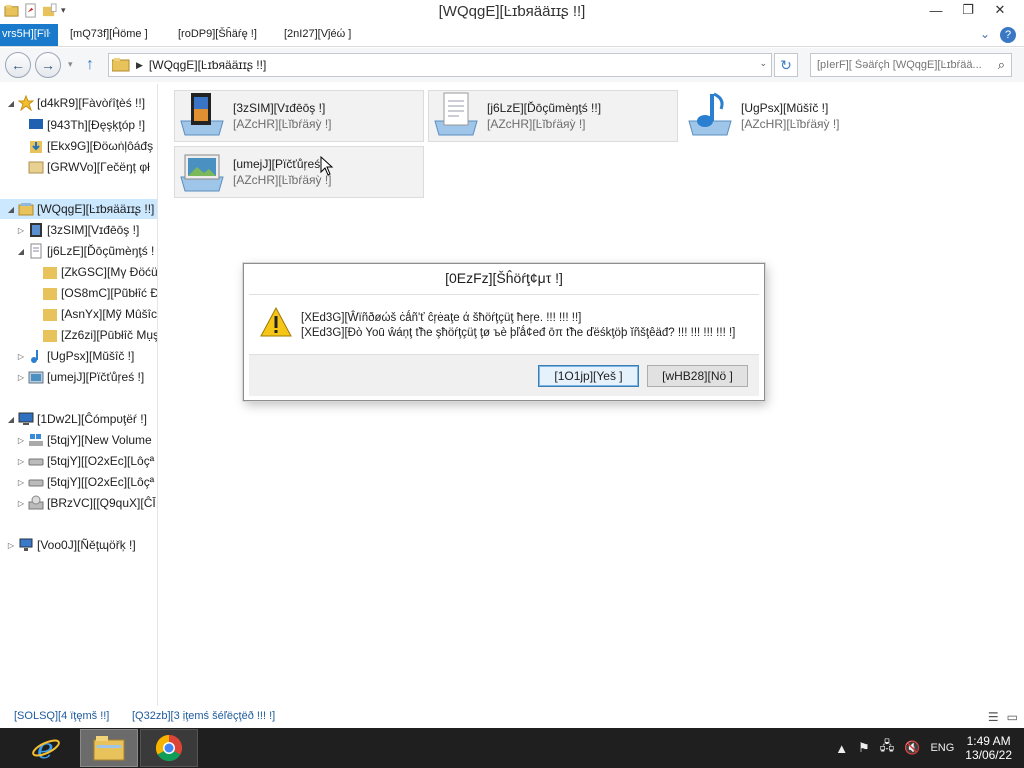 The image size is (1024, 768). What do you see at coordinates (1012, 717) in the screenshot?
I see `large-icons-view-icon: ▭` at bounding box center [1012, 717].